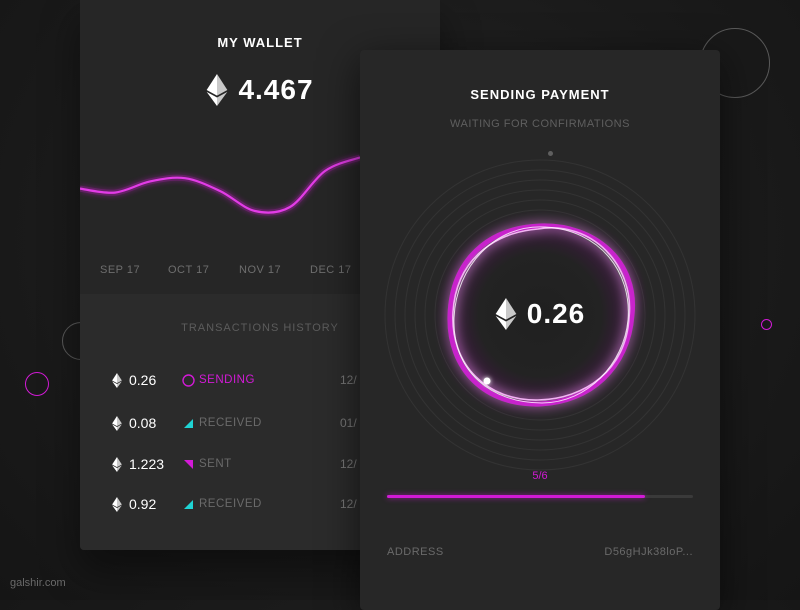 This screenshot has width=800, height=610. Describe the element at coordinates (556, 313) in the screenshot. I see `payment-amount-value: 0.26` at that location.